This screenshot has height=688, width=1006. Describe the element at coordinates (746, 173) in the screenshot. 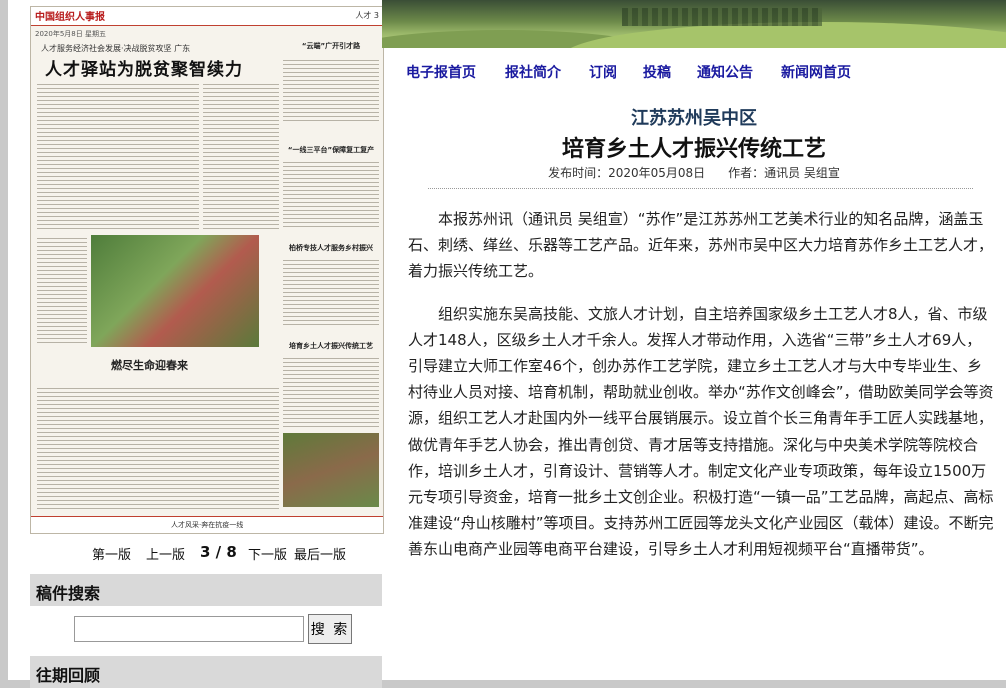

I see `author-label: 作者：` at that location.